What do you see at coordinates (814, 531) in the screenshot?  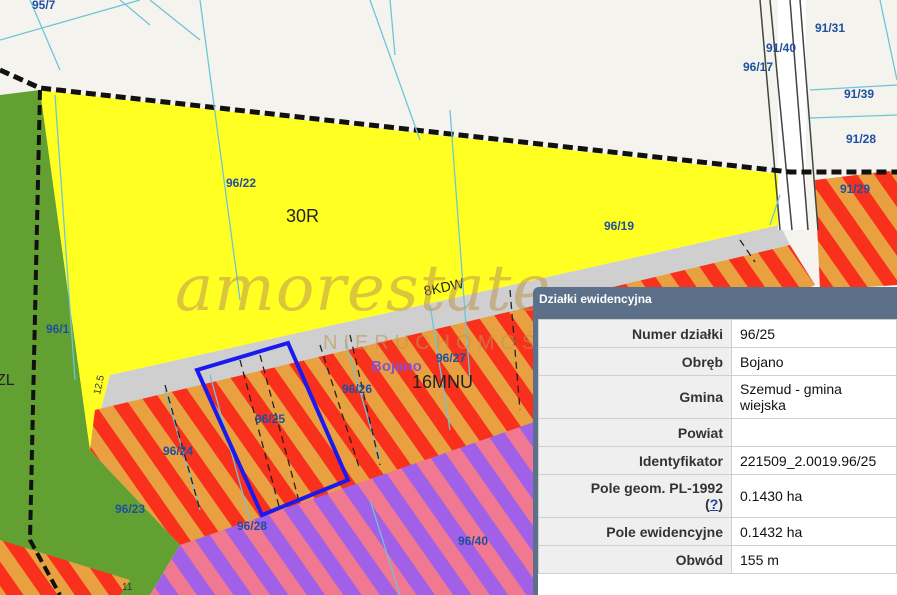 I see `row-value: 0.1432 ha` at bounding box center [814, 531].